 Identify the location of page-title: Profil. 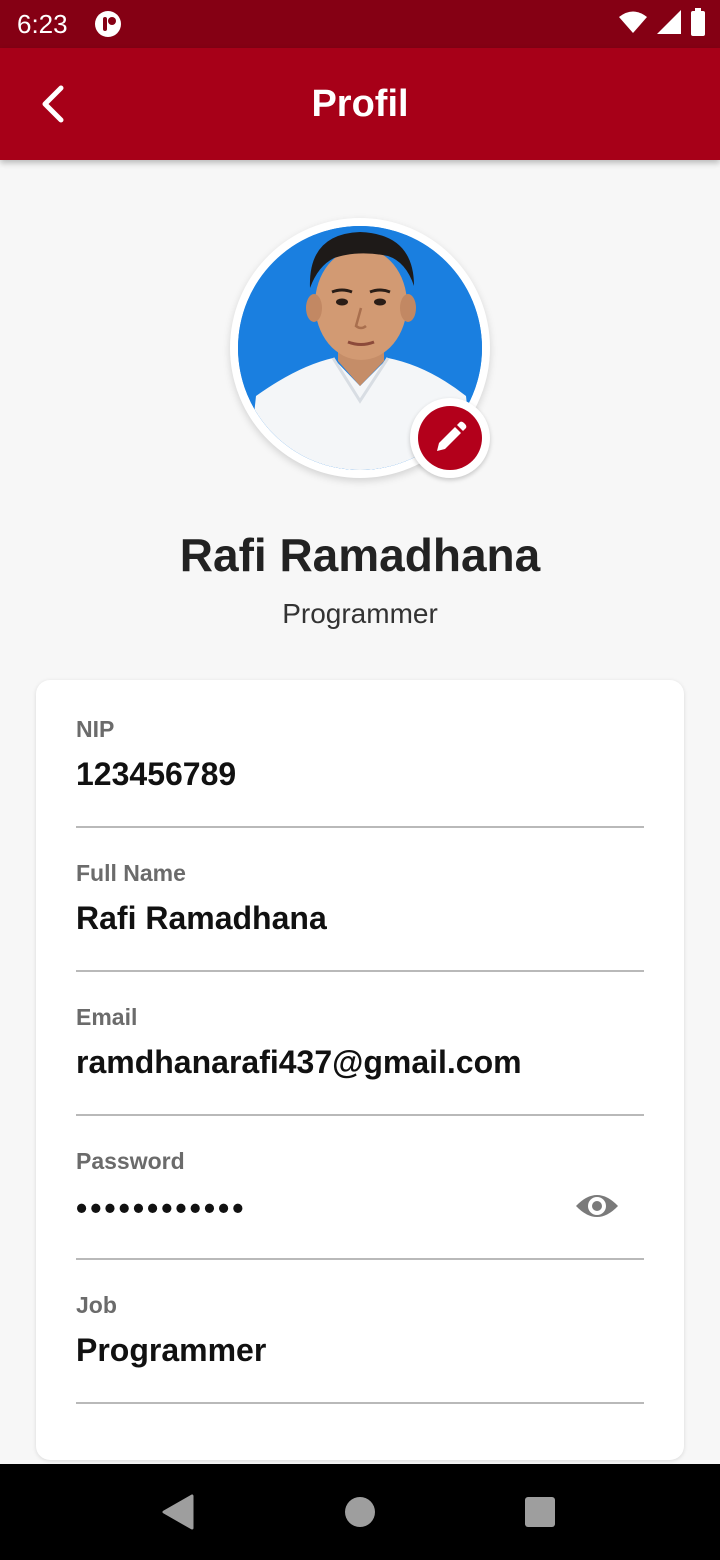
(360, 104).